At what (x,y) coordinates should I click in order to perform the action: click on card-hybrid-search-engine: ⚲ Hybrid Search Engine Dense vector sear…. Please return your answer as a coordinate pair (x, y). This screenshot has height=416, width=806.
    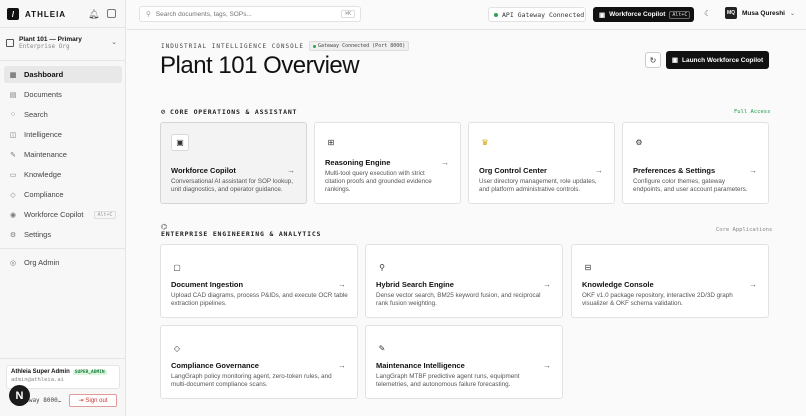
    Looking at the image, I should click on (464, 281).